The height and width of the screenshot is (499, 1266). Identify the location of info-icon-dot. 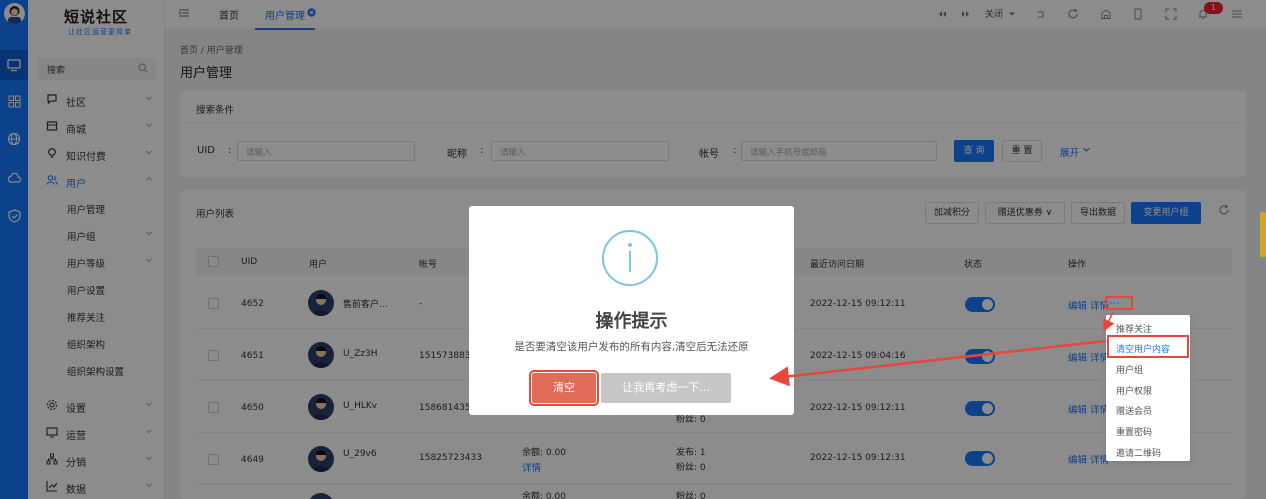
(630, 245).